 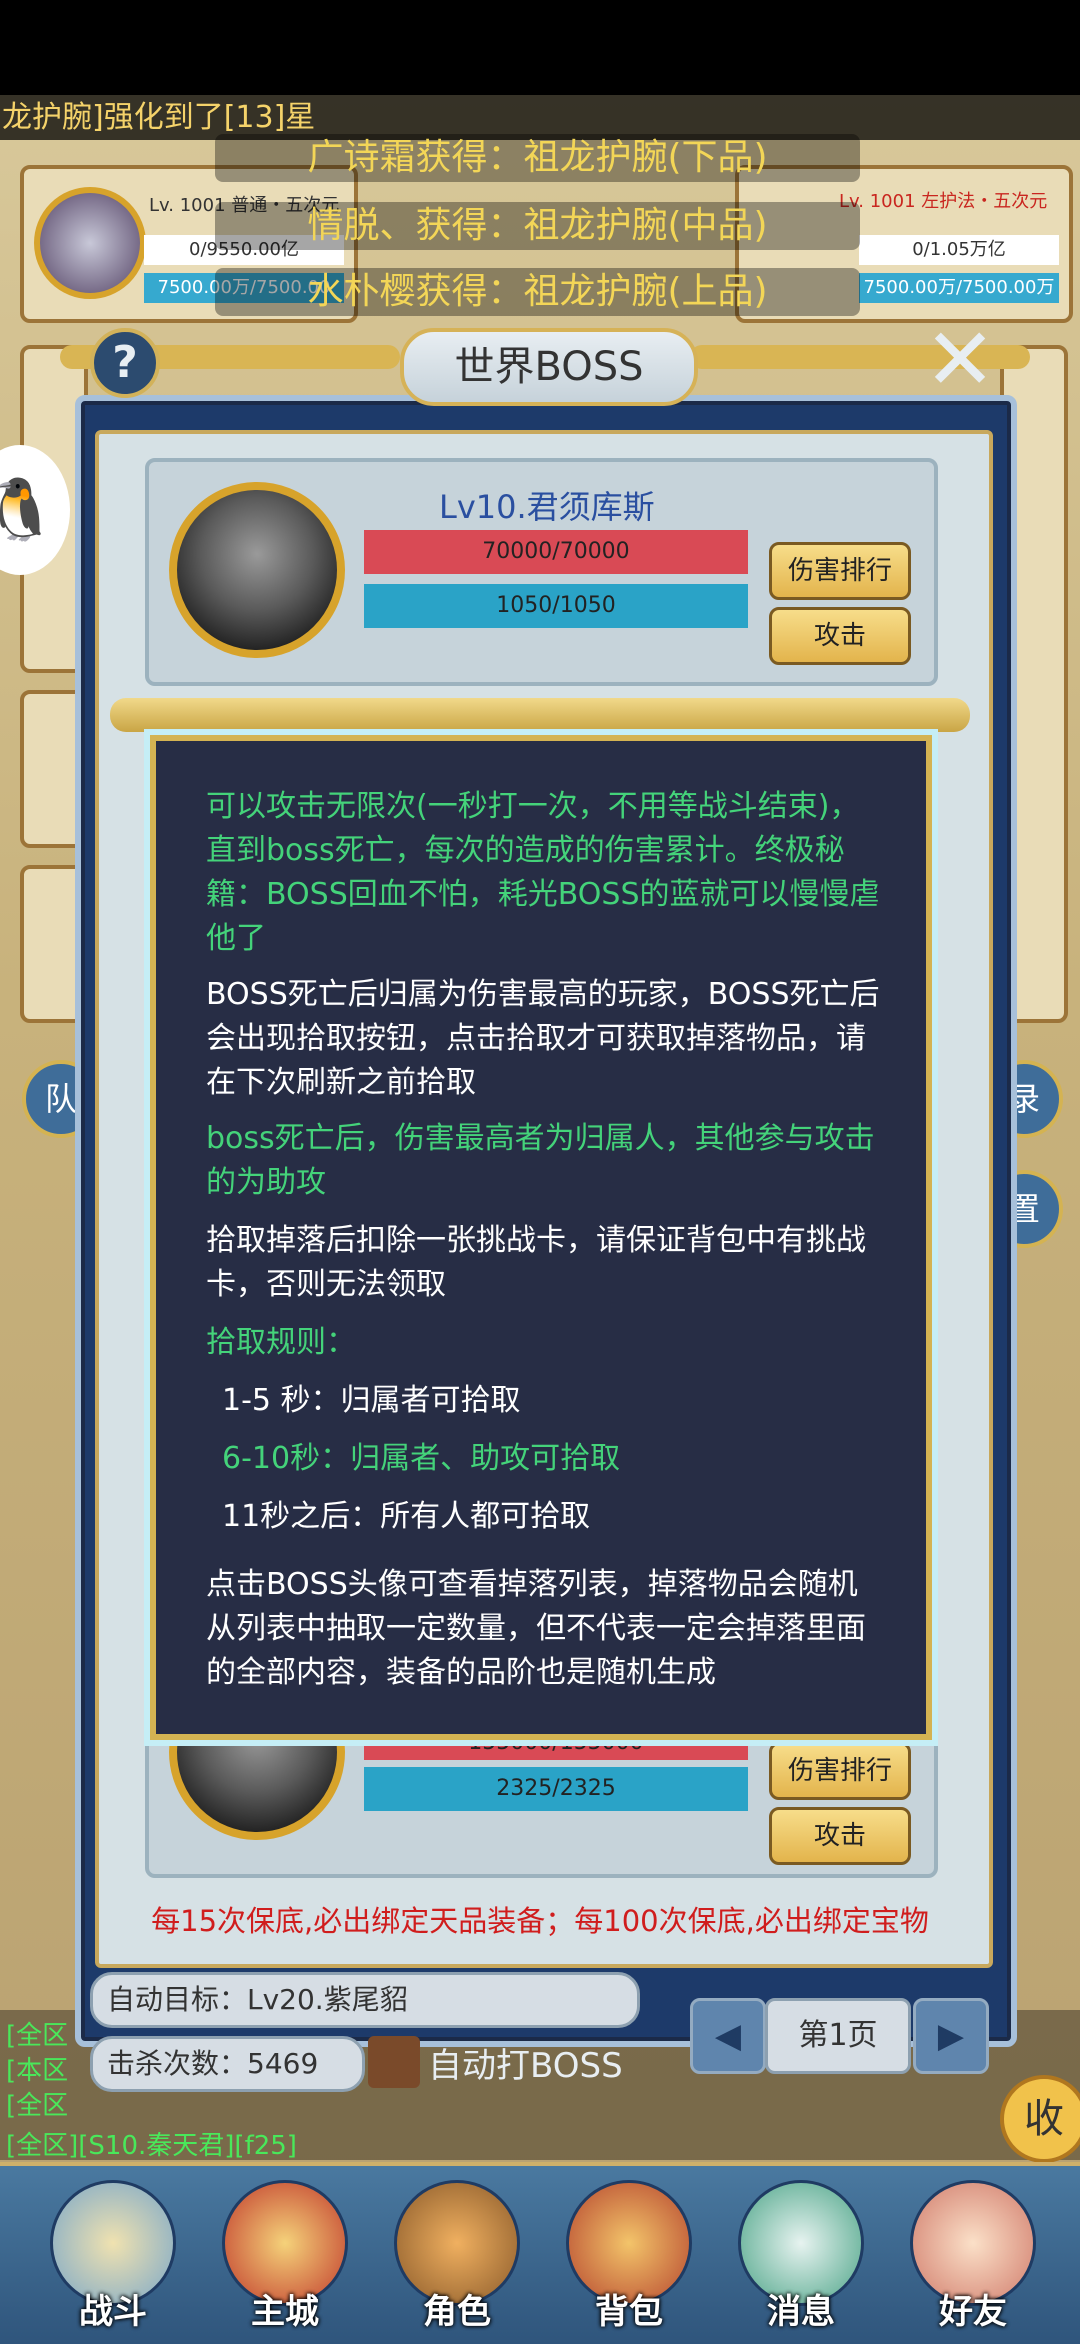 What do you see at coordinates (394, 2062) in the screenshot?
I see `auto-boss-checkbox` at bounding box center [394, 2062].